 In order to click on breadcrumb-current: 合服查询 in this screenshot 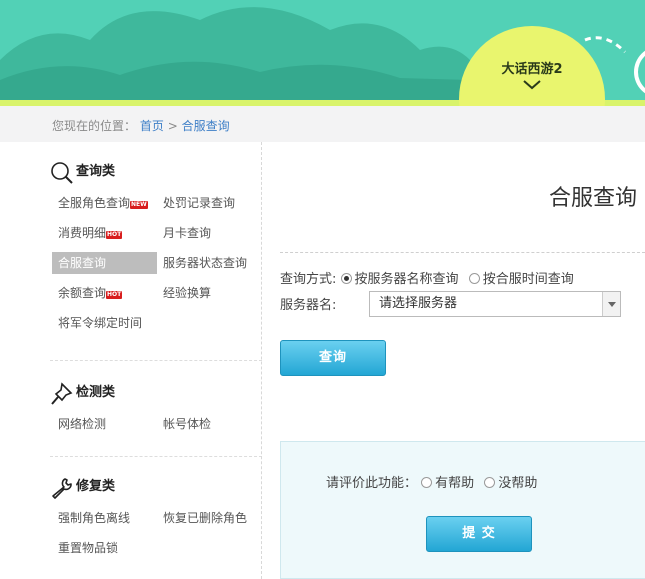, I will do `click(206, 126)`.